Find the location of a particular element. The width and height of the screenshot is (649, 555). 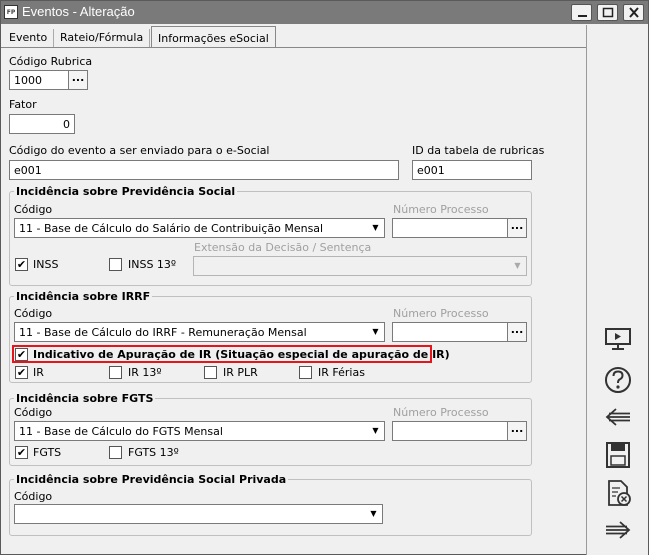

presentation-icon is located at coordinates (618, 339).